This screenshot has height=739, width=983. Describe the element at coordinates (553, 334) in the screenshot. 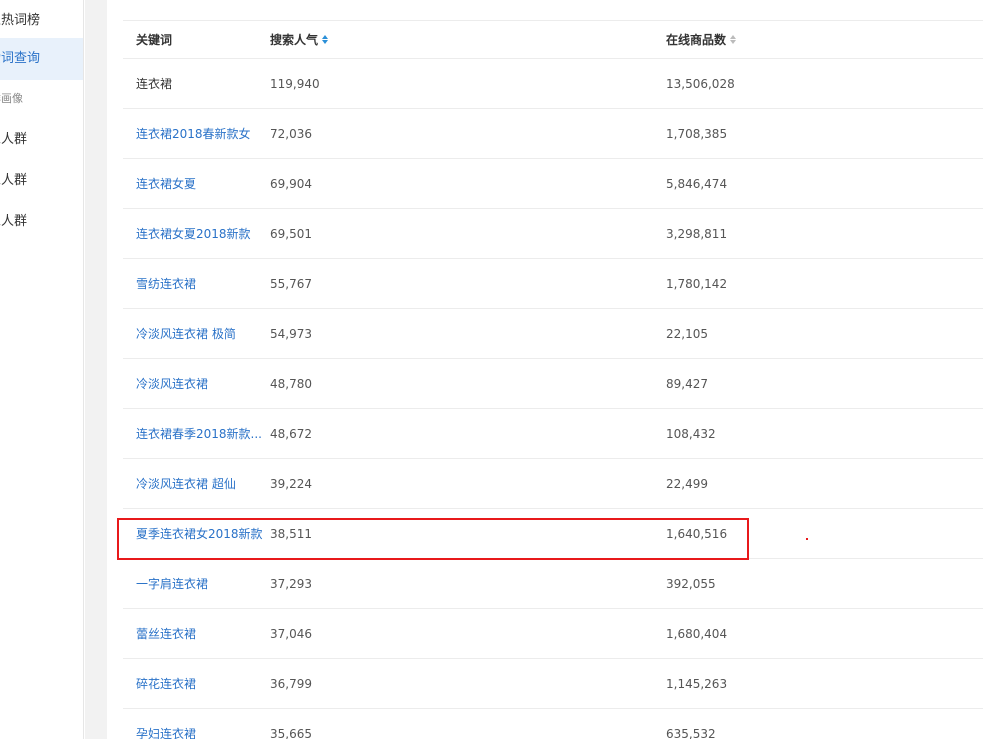

I see `table-row: 冷淡风连衣裙 极简 54,973 22,105` at that location.